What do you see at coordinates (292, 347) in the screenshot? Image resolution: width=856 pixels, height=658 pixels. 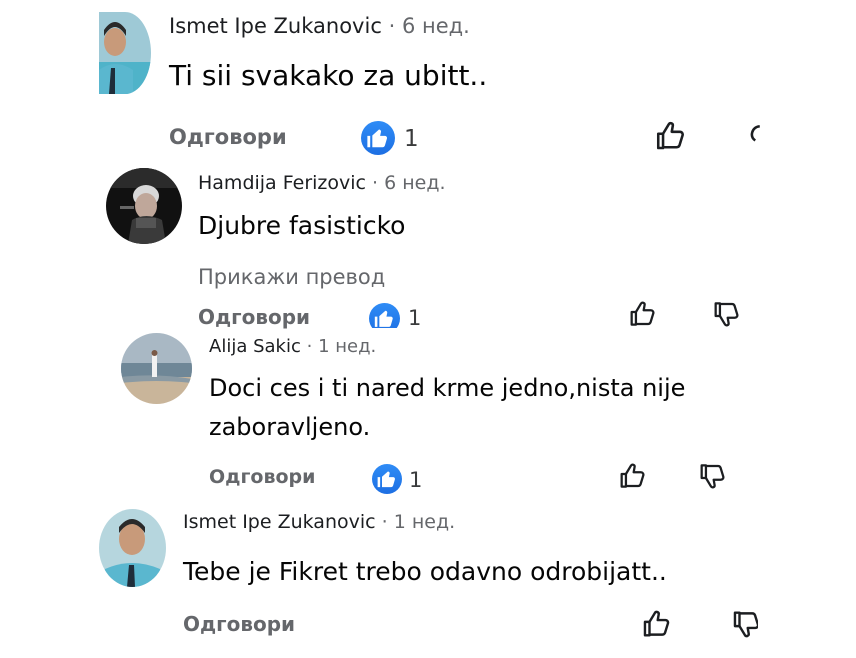 I see `author-name: Alija Sakic · 1 нед.` at bounding box center [292, 347].